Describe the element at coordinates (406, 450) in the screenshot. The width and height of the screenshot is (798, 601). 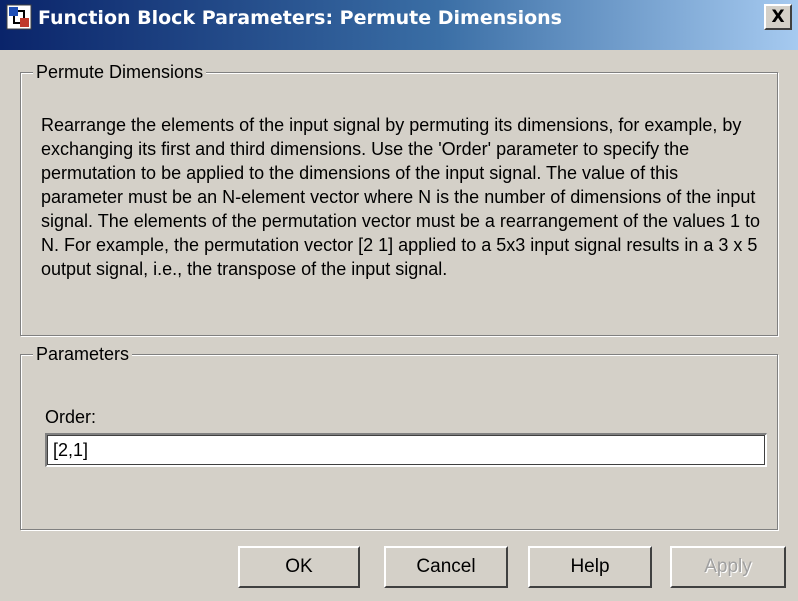
I see `order-input` at that location.